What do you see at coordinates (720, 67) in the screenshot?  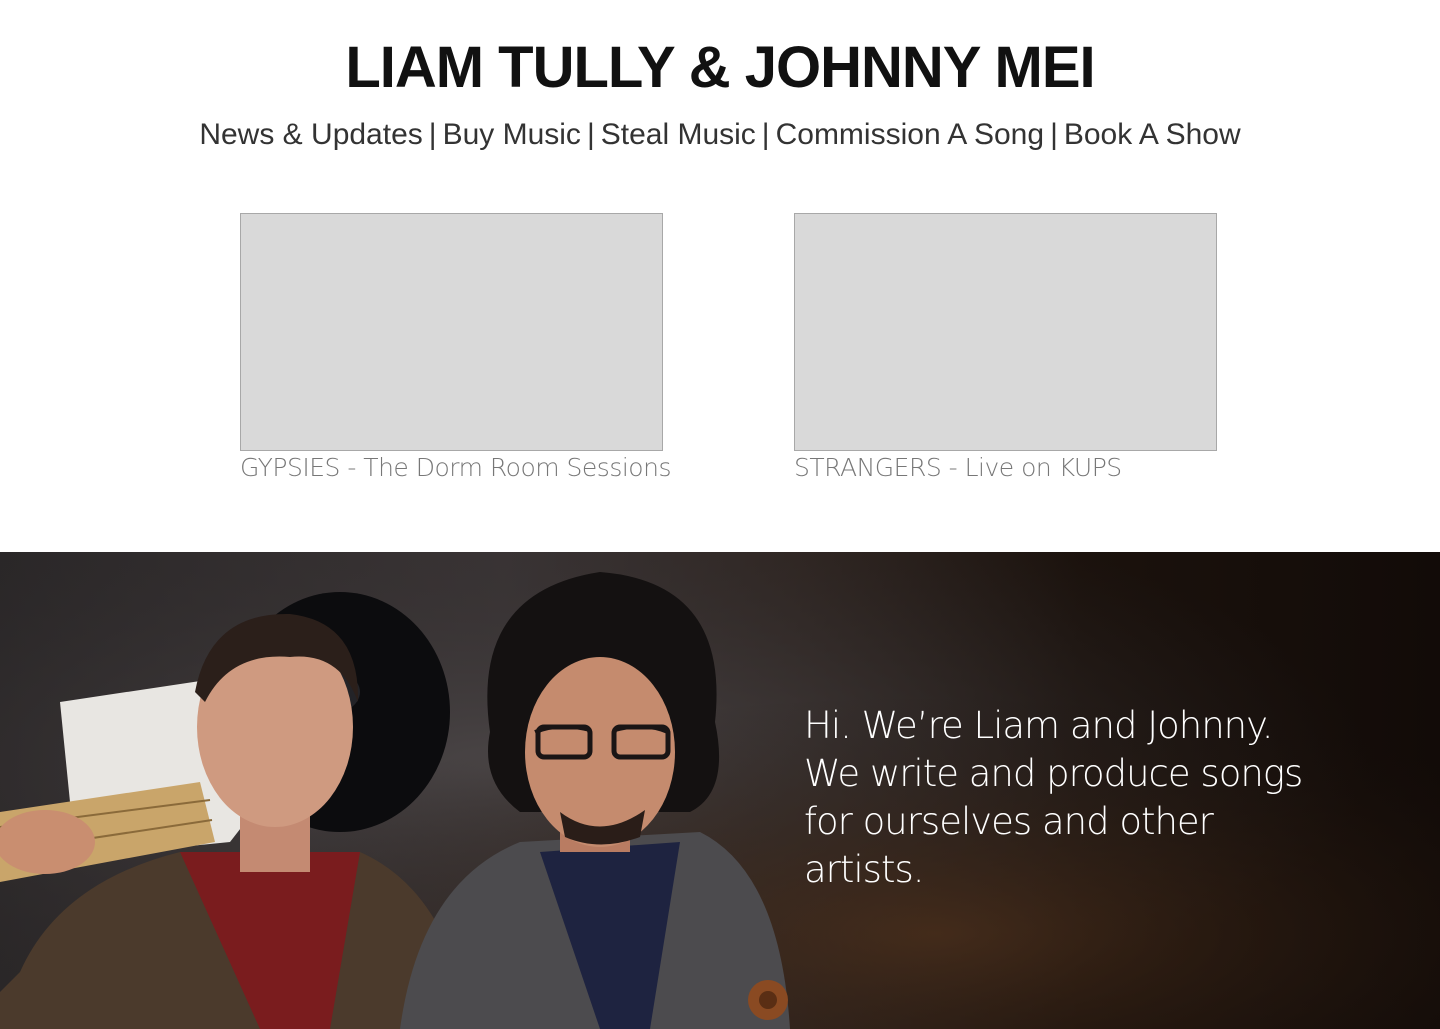 I see `site-title: LIAM TULLY & JOHNNY MEI` at bounding box center [720, 67].